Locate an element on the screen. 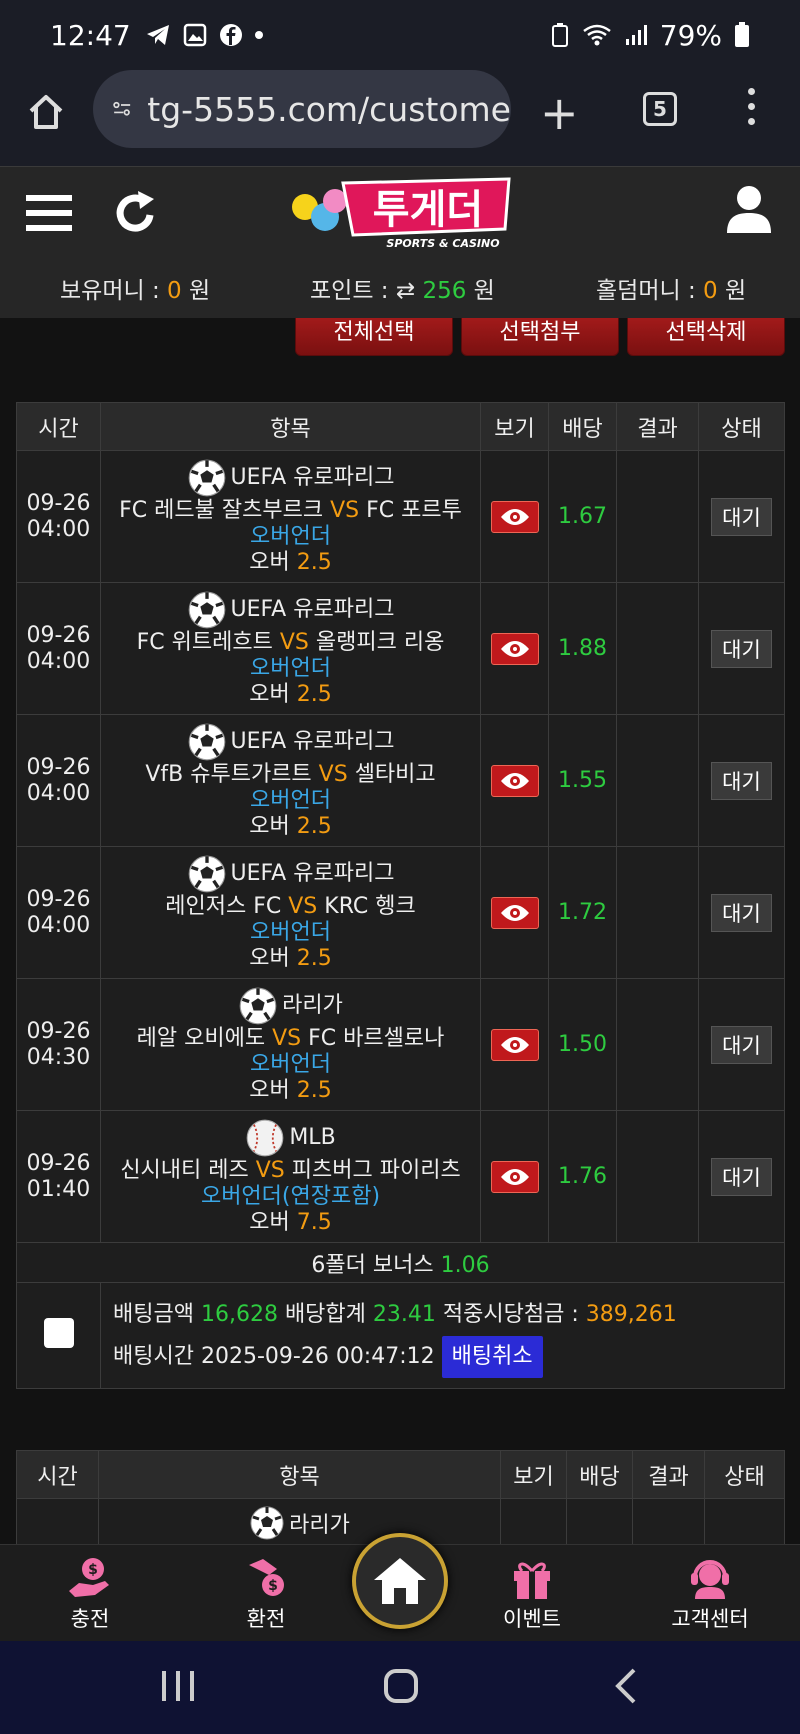 The image size is (800, 1734). match-teams: FC 레드불 잘츠부르크 VS FC 포르투 is located at coordinates (290, 510).